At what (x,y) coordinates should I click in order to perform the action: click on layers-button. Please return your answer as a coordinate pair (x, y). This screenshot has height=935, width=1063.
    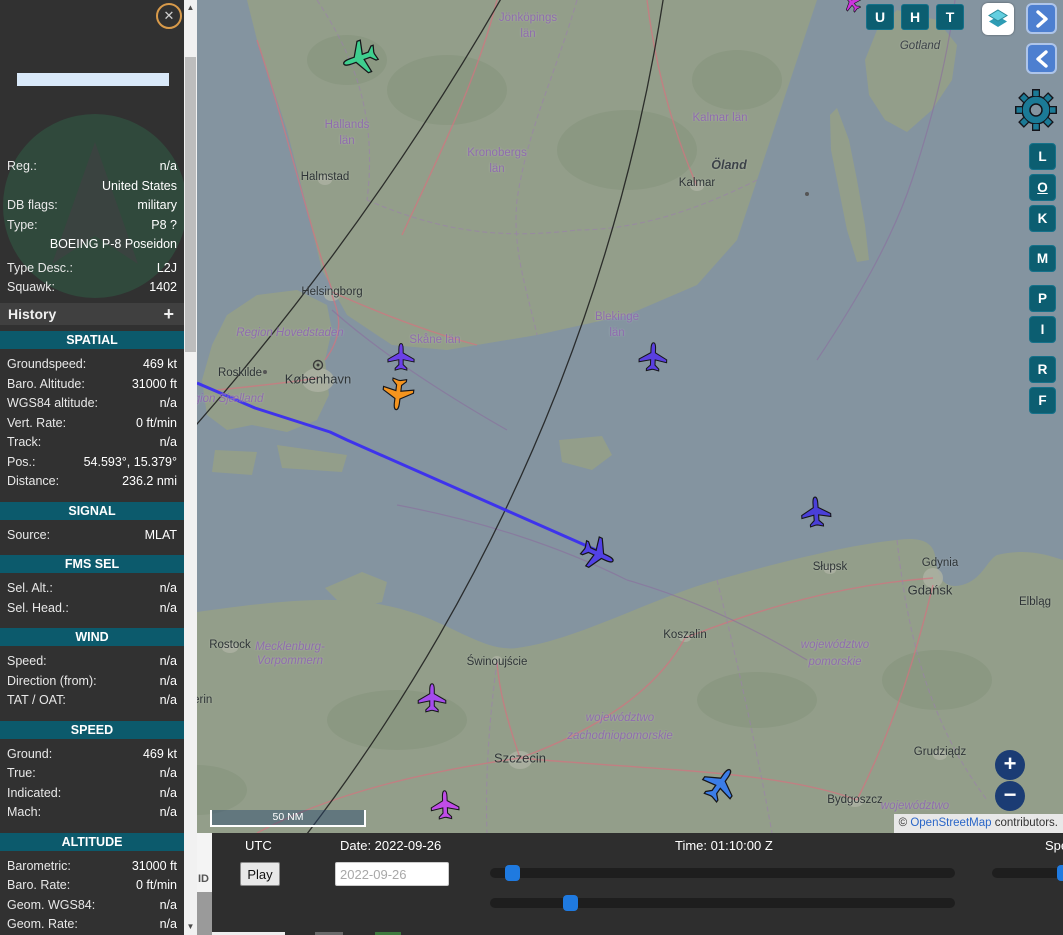
    Looking at the image, I should click on (998, 19).